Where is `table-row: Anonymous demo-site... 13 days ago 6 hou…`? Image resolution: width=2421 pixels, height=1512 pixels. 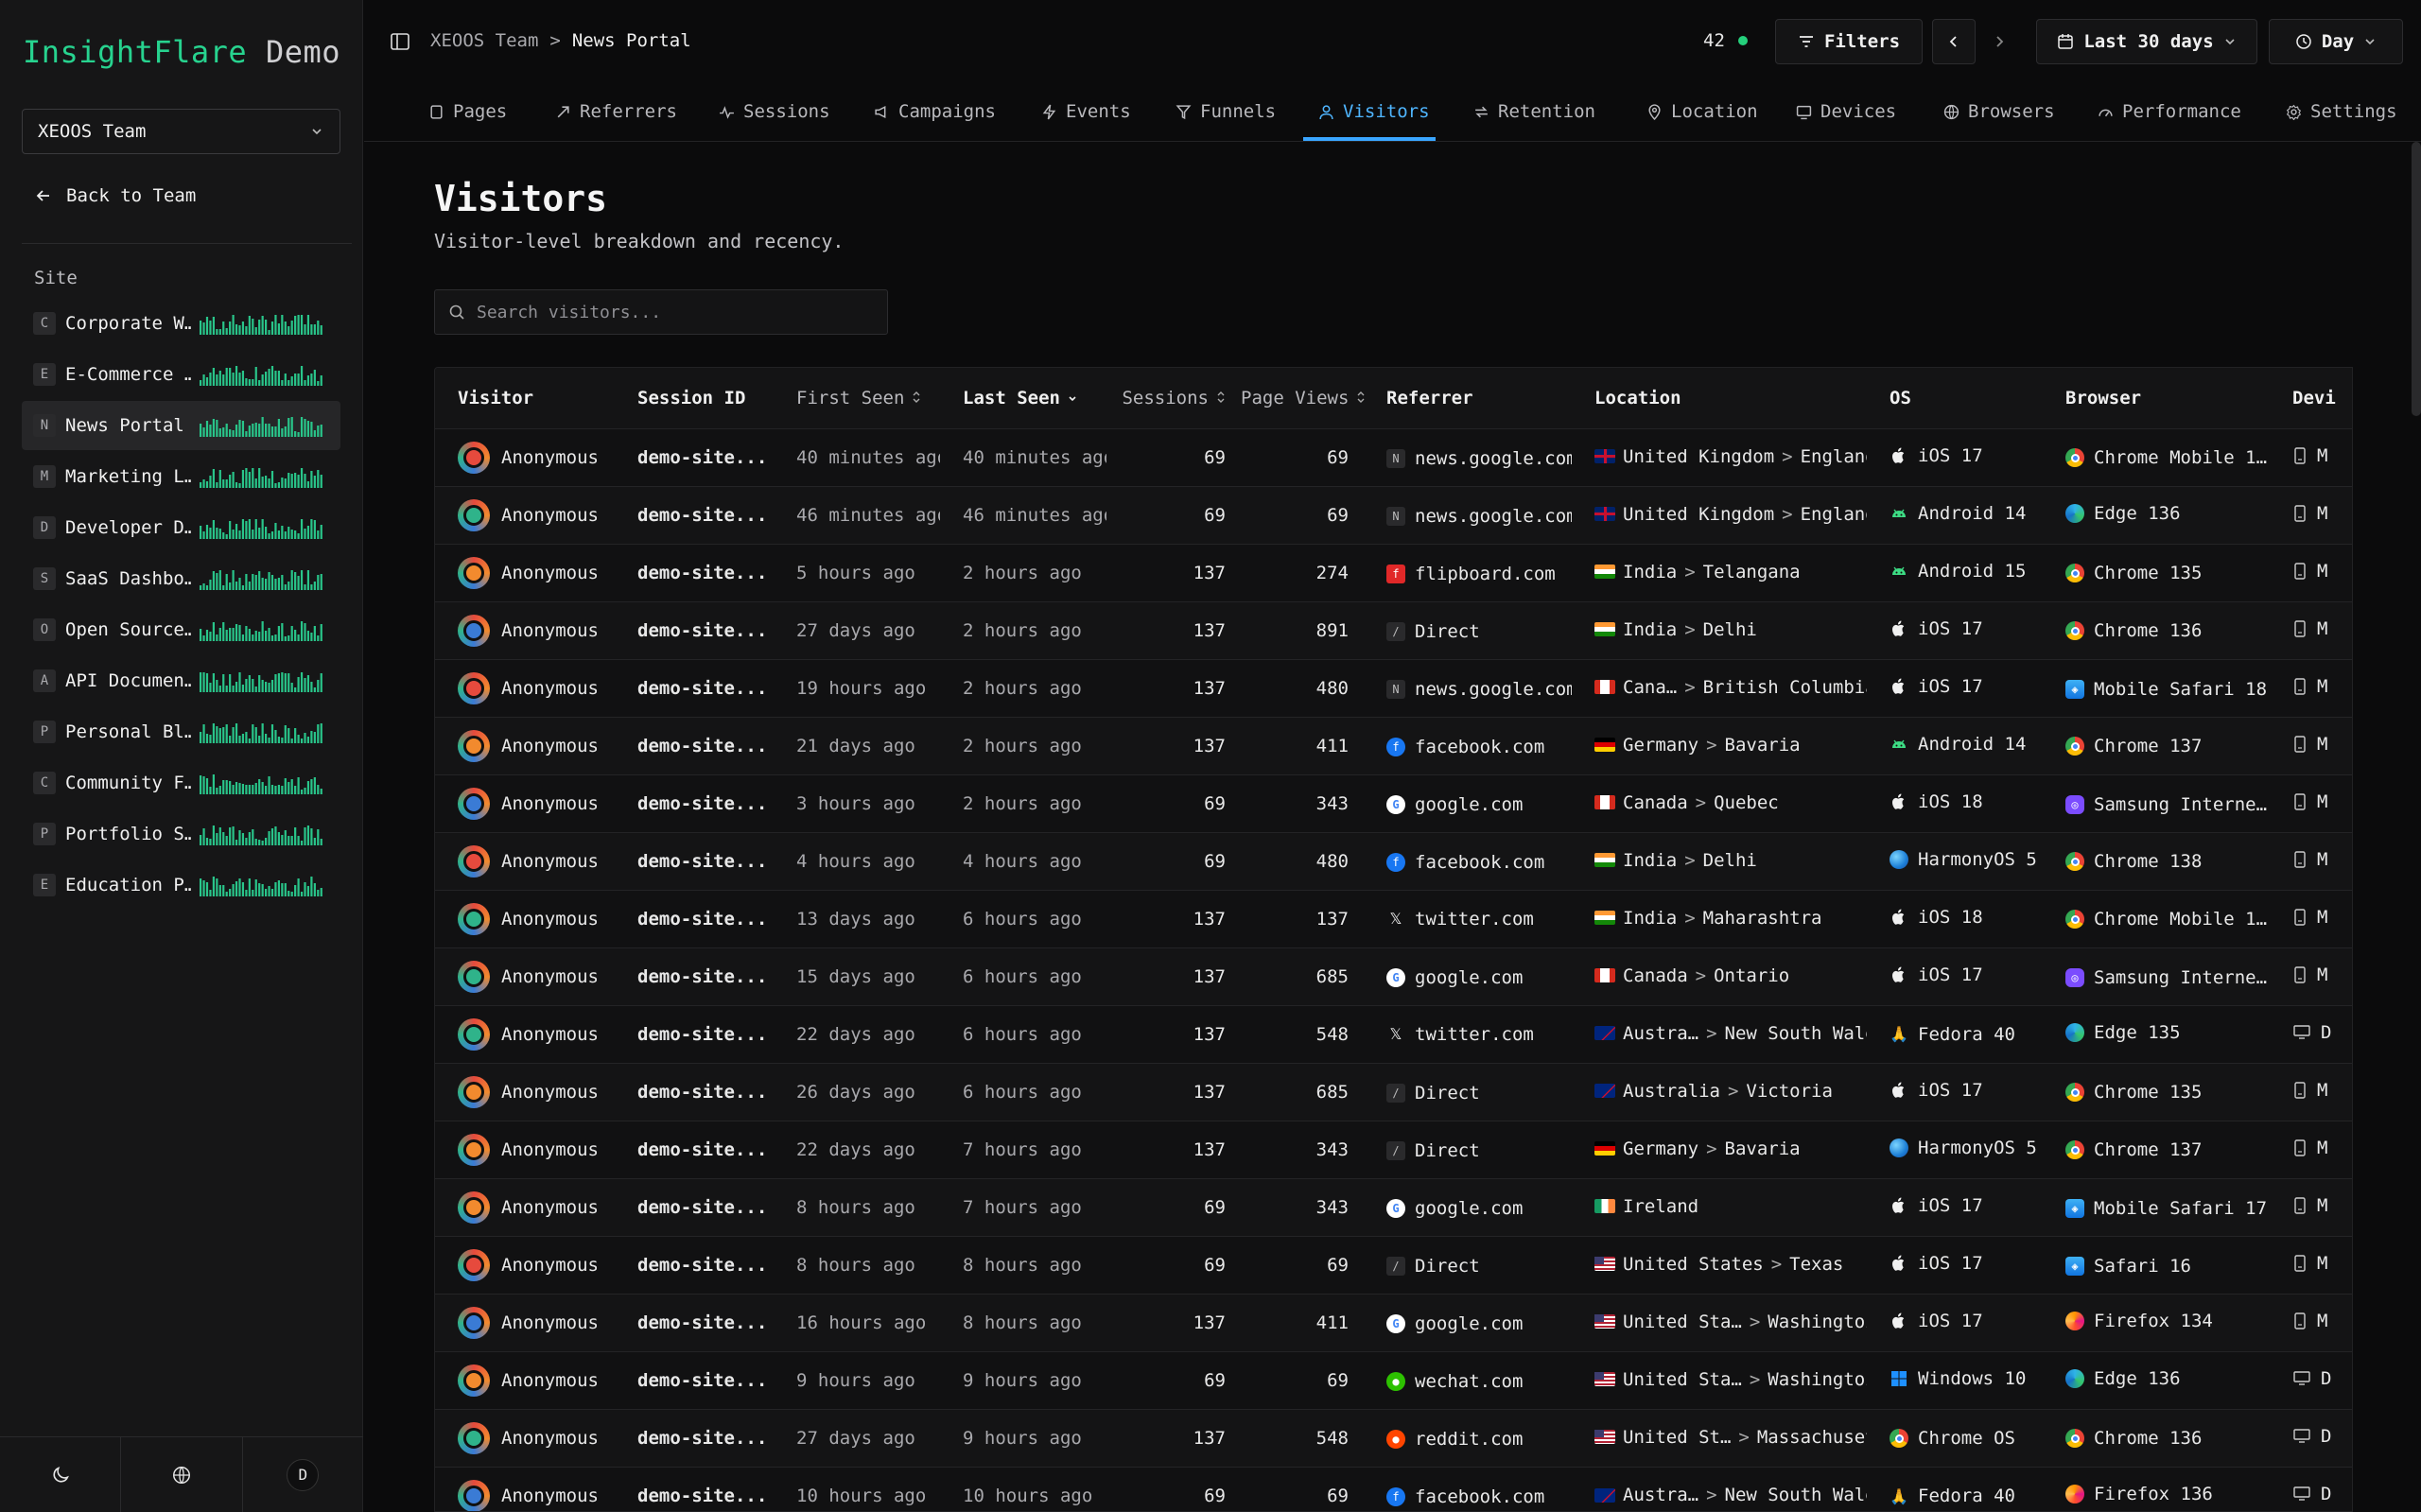 table-row: Anonymous demo-site... 13 days ago 6 hou… is located at coordinates (1393, 918).